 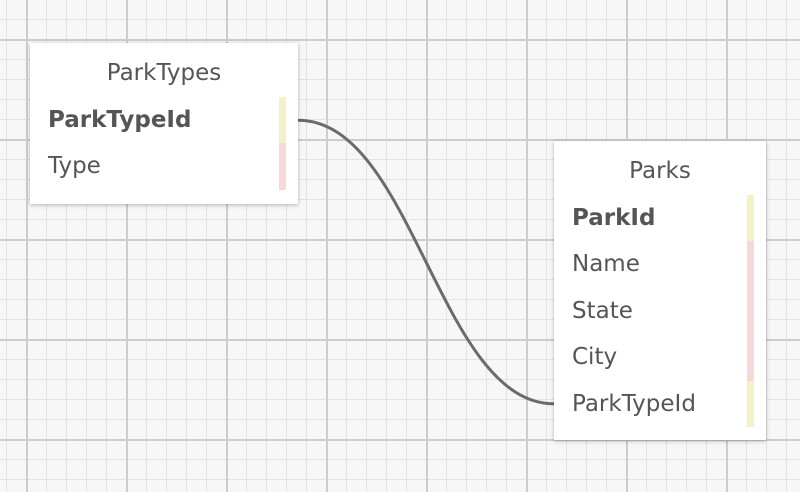 I want to click on table-parktypes: ParkTypes ParkTypeId Type, so click(x=164, y=123).